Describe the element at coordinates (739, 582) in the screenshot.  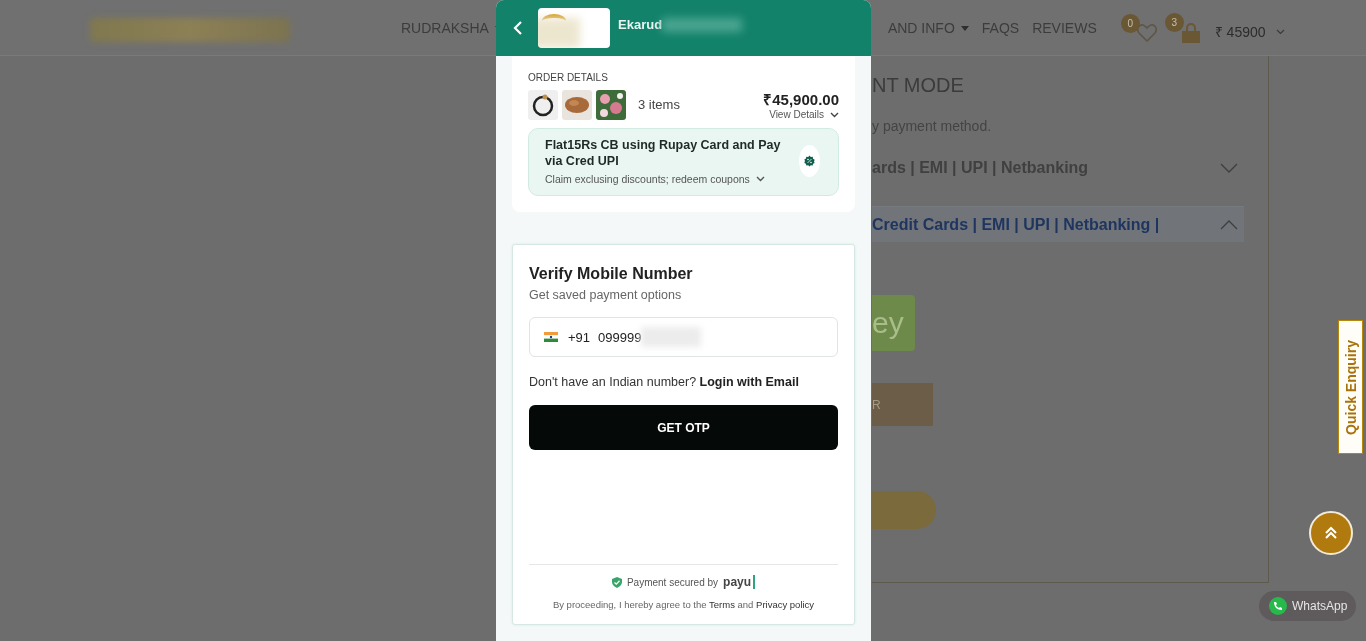
I see `payu-logo: payu` at that location.